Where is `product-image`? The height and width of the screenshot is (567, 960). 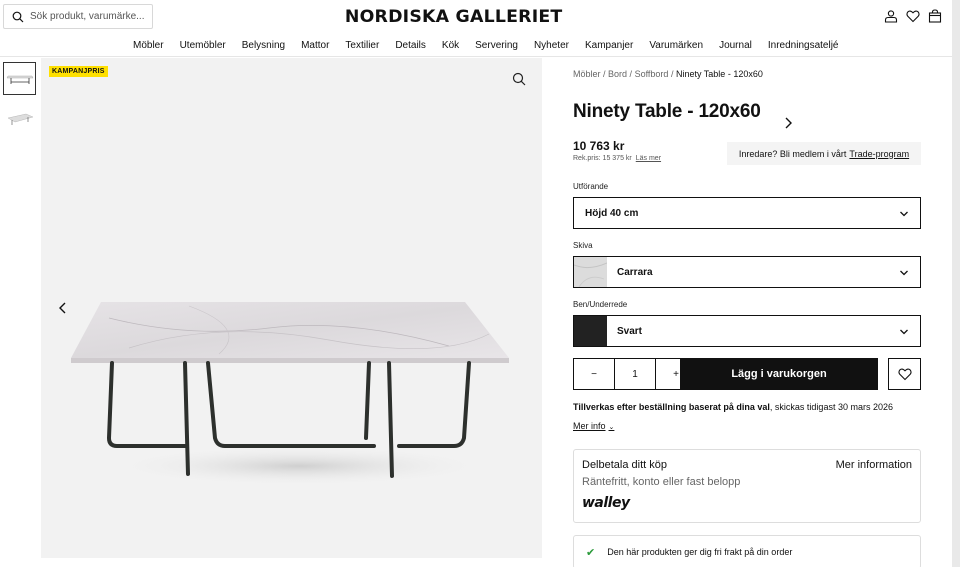
product-image is located at coordinates (290, 394).